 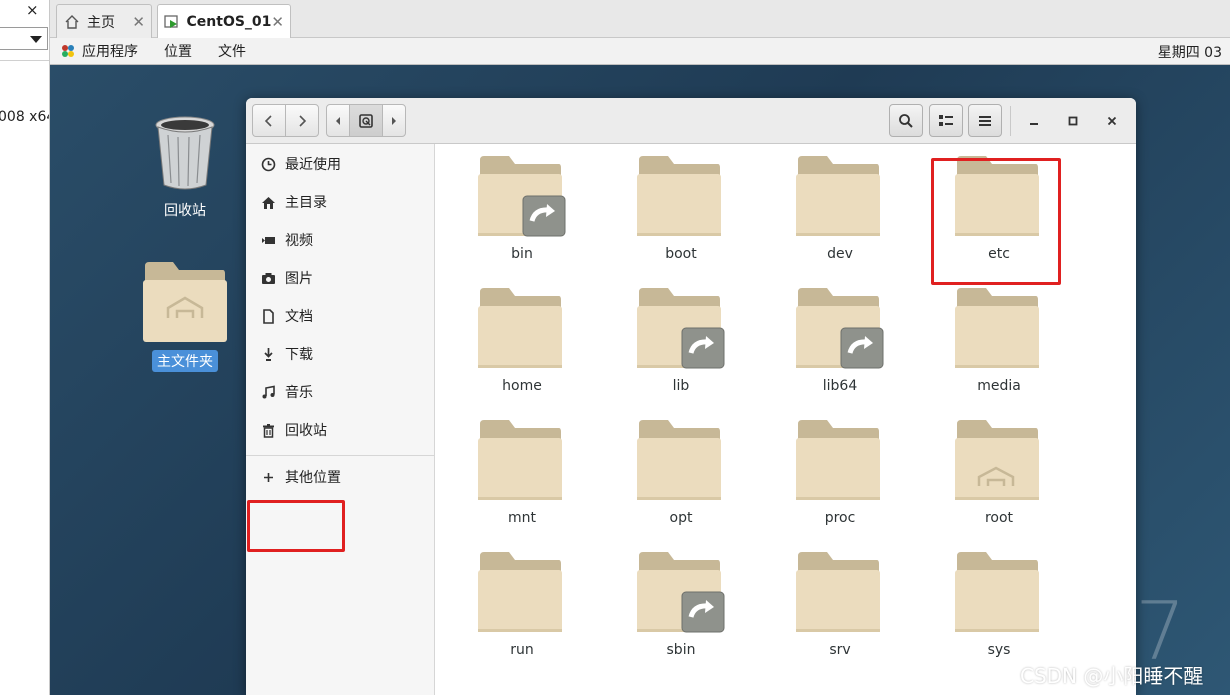 What do you see at coordinates (640, 51) in the screenshot?
I see `gnome-top-bar: 应用程序 位置 文件 星期四 03` at bounding box center [640, 51].